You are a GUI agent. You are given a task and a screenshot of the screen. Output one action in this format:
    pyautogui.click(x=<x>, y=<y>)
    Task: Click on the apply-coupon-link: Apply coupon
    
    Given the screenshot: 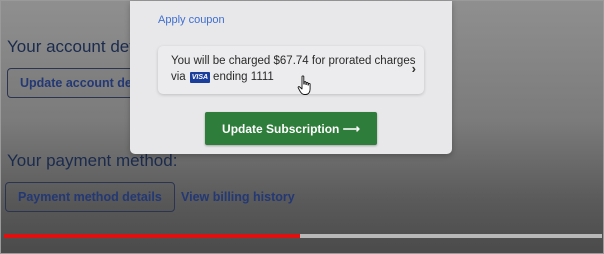 What is the action you would take?
    pyautogui.click(x=191, y=20)
    